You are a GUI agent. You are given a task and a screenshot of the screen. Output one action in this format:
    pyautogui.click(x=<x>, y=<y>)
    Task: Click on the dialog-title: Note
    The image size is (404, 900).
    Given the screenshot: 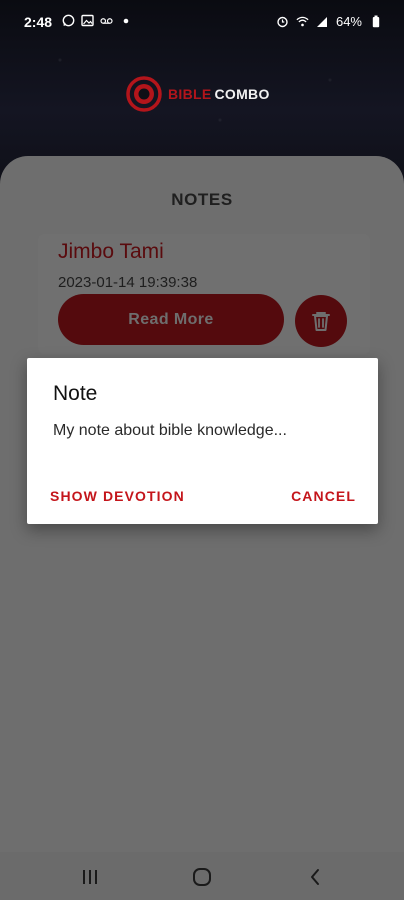 What is the action you would take?
    pyautogui.click(x=75, y=393)
    